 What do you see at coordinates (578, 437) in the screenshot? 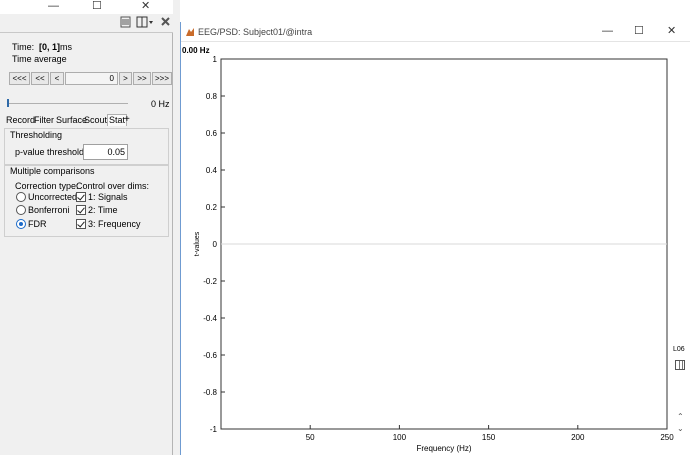
I see `x-tick-label: 200` at bounding box center [578, 437].